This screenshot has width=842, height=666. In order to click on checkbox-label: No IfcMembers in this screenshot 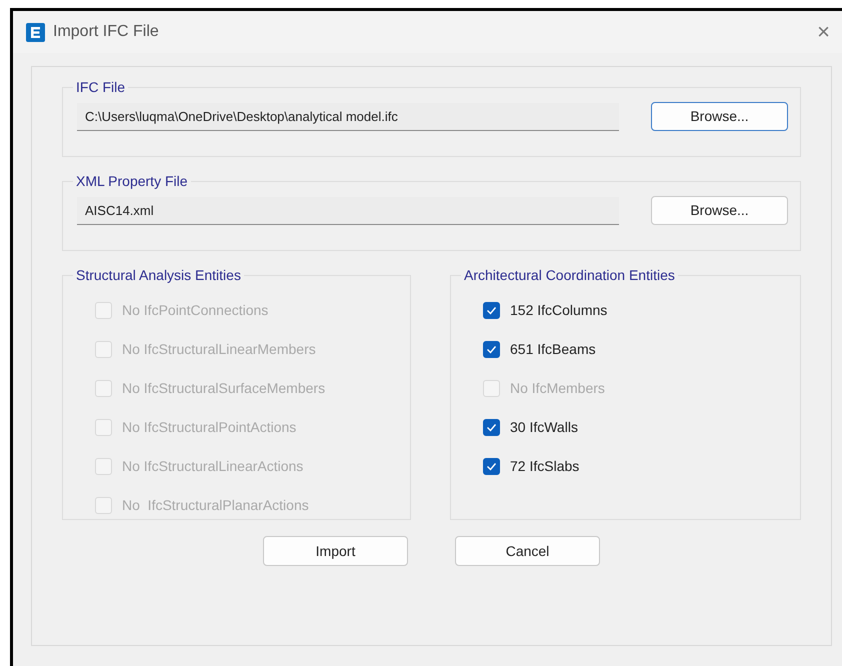, I will do `click(557, 388)`.